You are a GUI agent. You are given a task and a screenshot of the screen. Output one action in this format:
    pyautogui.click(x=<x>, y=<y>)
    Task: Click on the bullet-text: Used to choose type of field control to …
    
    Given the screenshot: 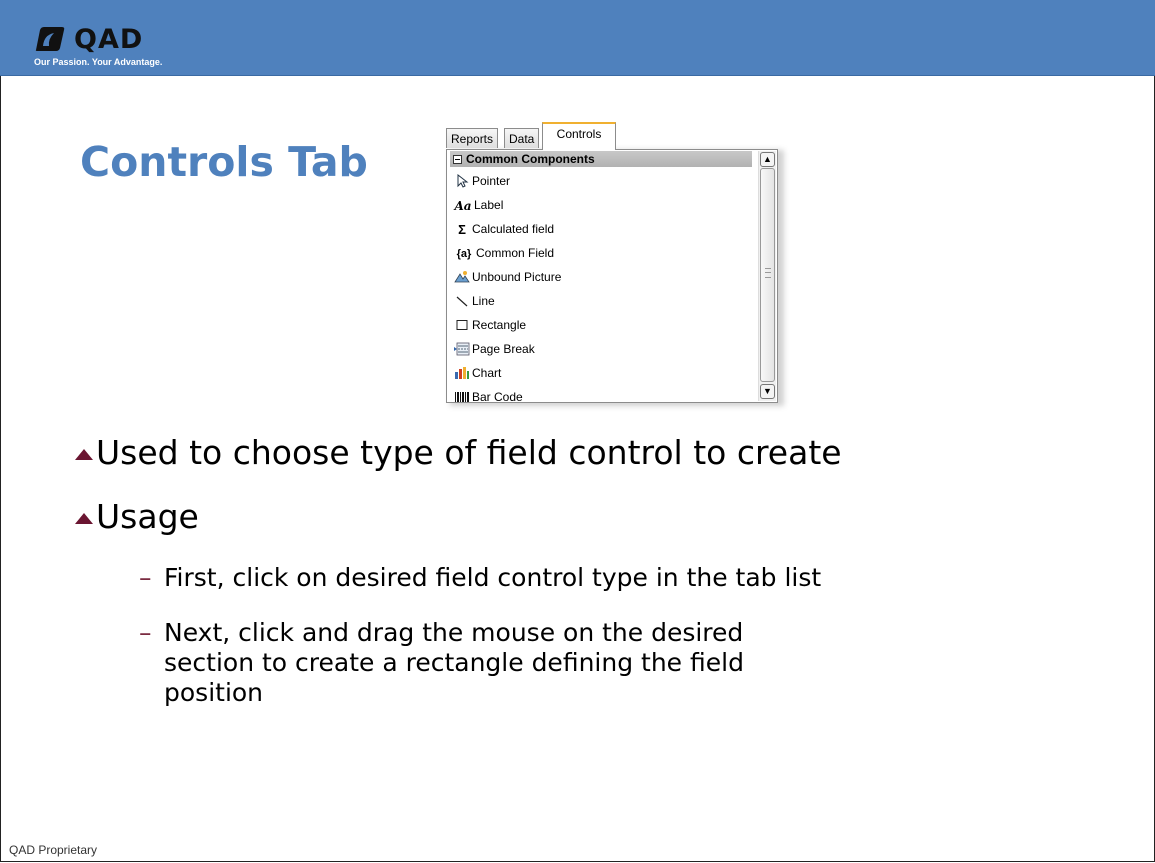 What is the action you would take?
    pyautogui.click(x=469, y=452)
    